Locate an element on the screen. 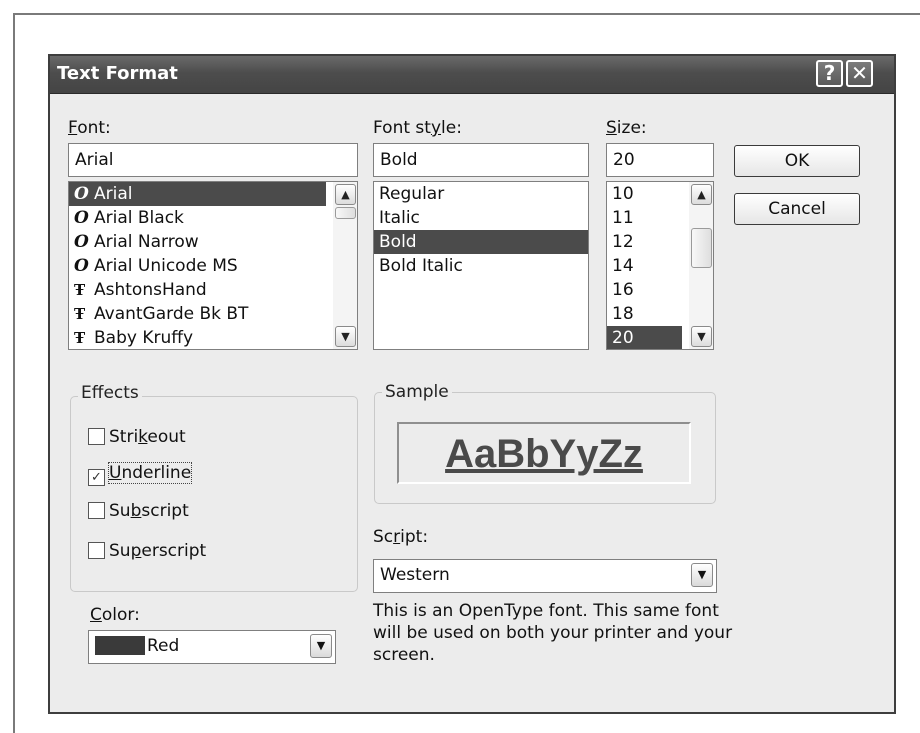 This screenshot has height=733, width=920. list-item: Regular is located at coordinates (481, 194).